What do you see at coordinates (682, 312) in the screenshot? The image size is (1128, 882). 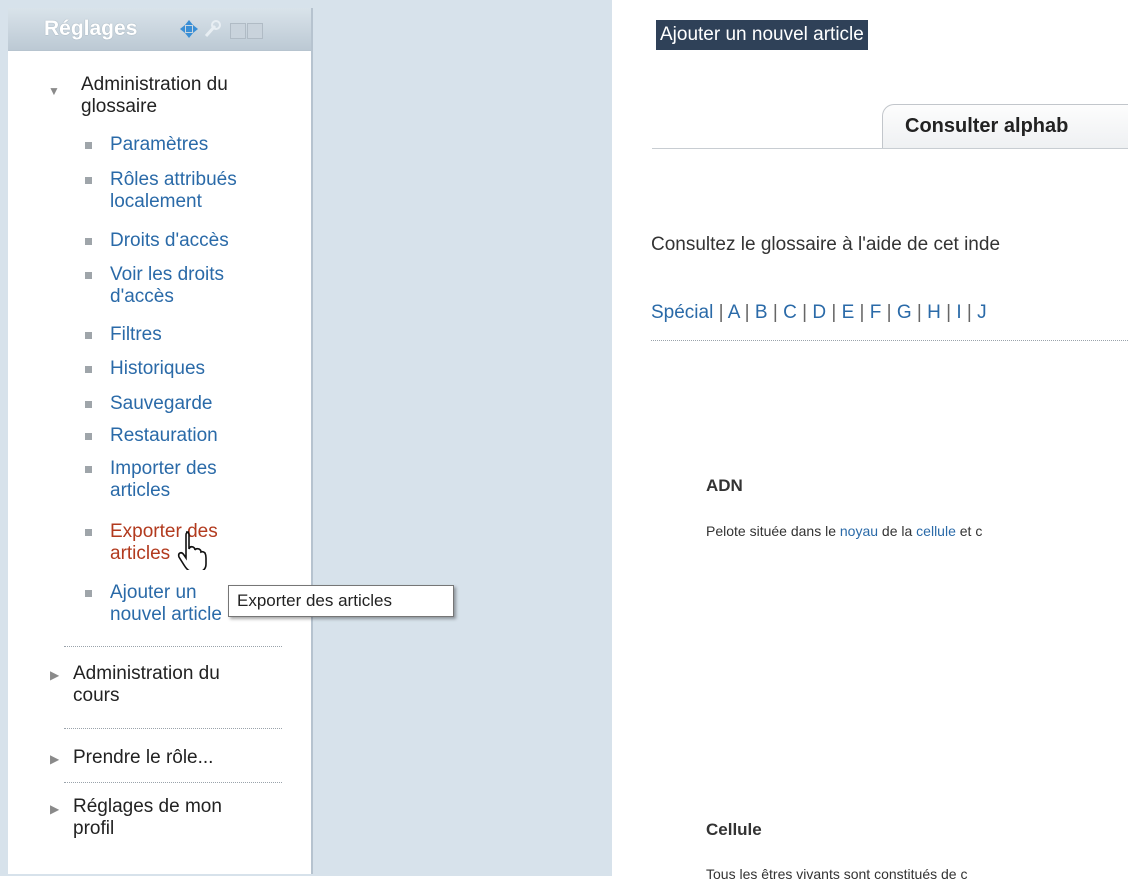 I see `alpha-link: Spécial` at bounding box center [682, 312].